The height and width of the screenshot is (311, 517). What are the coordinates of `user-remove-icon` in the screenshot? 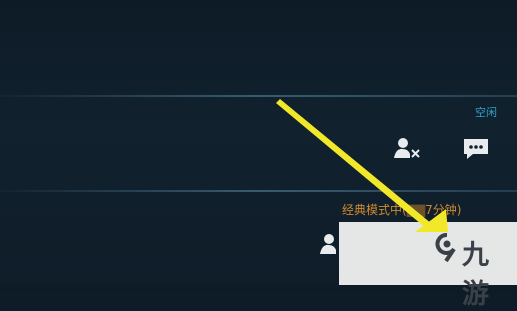 It's located at (407, 148).